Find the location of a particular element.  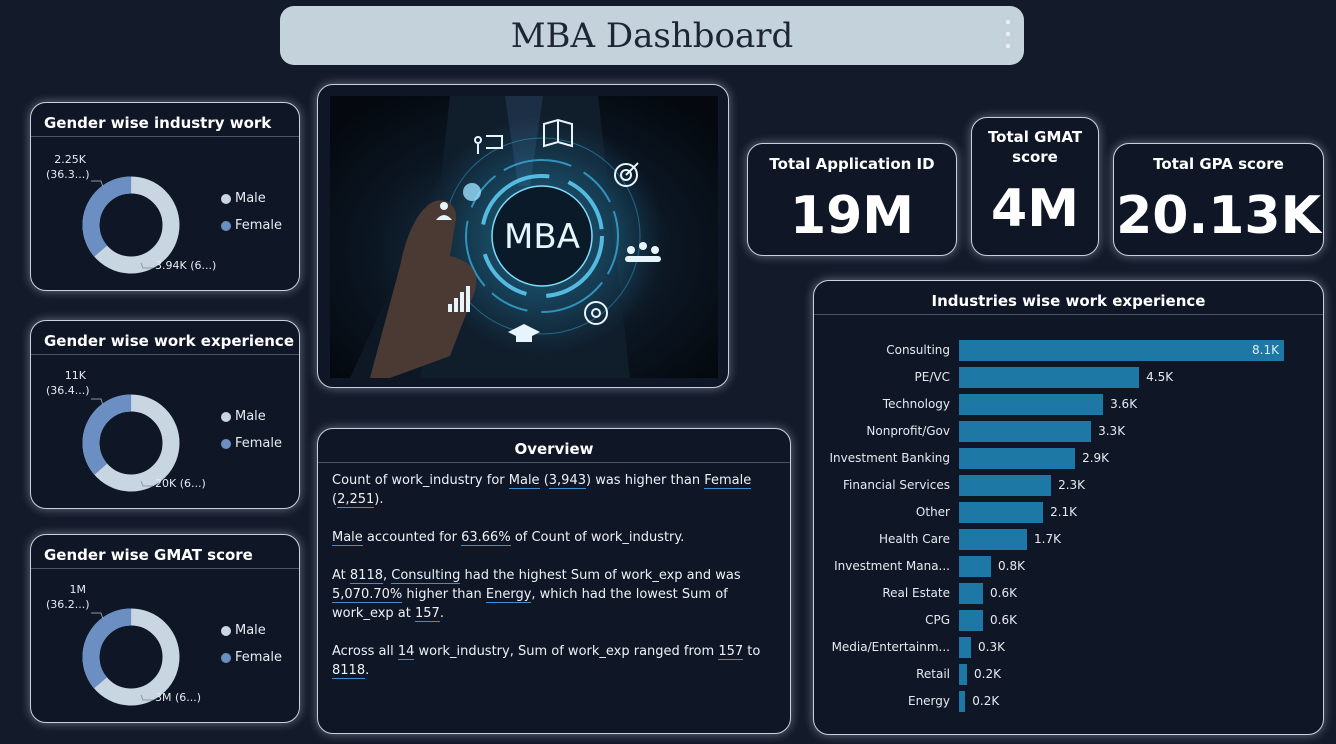

bar-investment-banking is located at coordinates (1017, 458).